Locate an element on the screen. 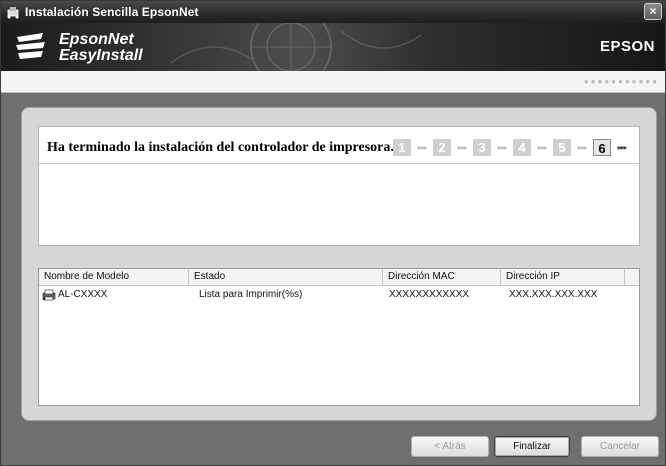 This screenshot has height=466, width=666. cancel-button: Cancelar is located at coordinates (620, 446).